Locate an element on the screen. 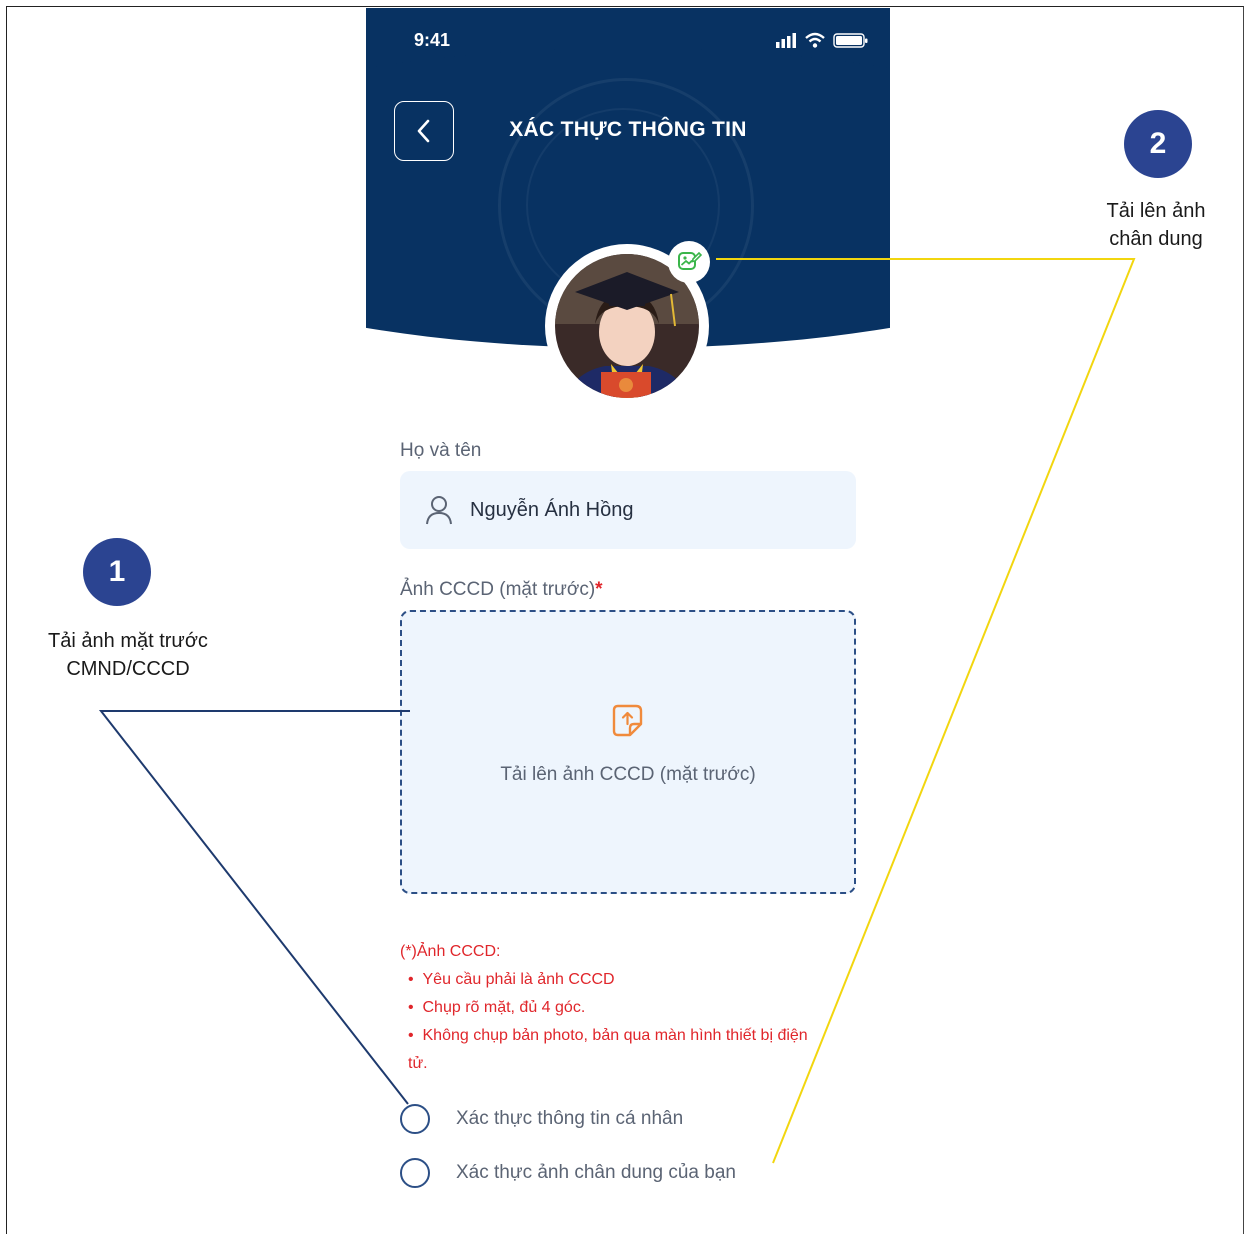  name-field: Nguyễn Ánh Hồng is located at coordinates (628, 510).